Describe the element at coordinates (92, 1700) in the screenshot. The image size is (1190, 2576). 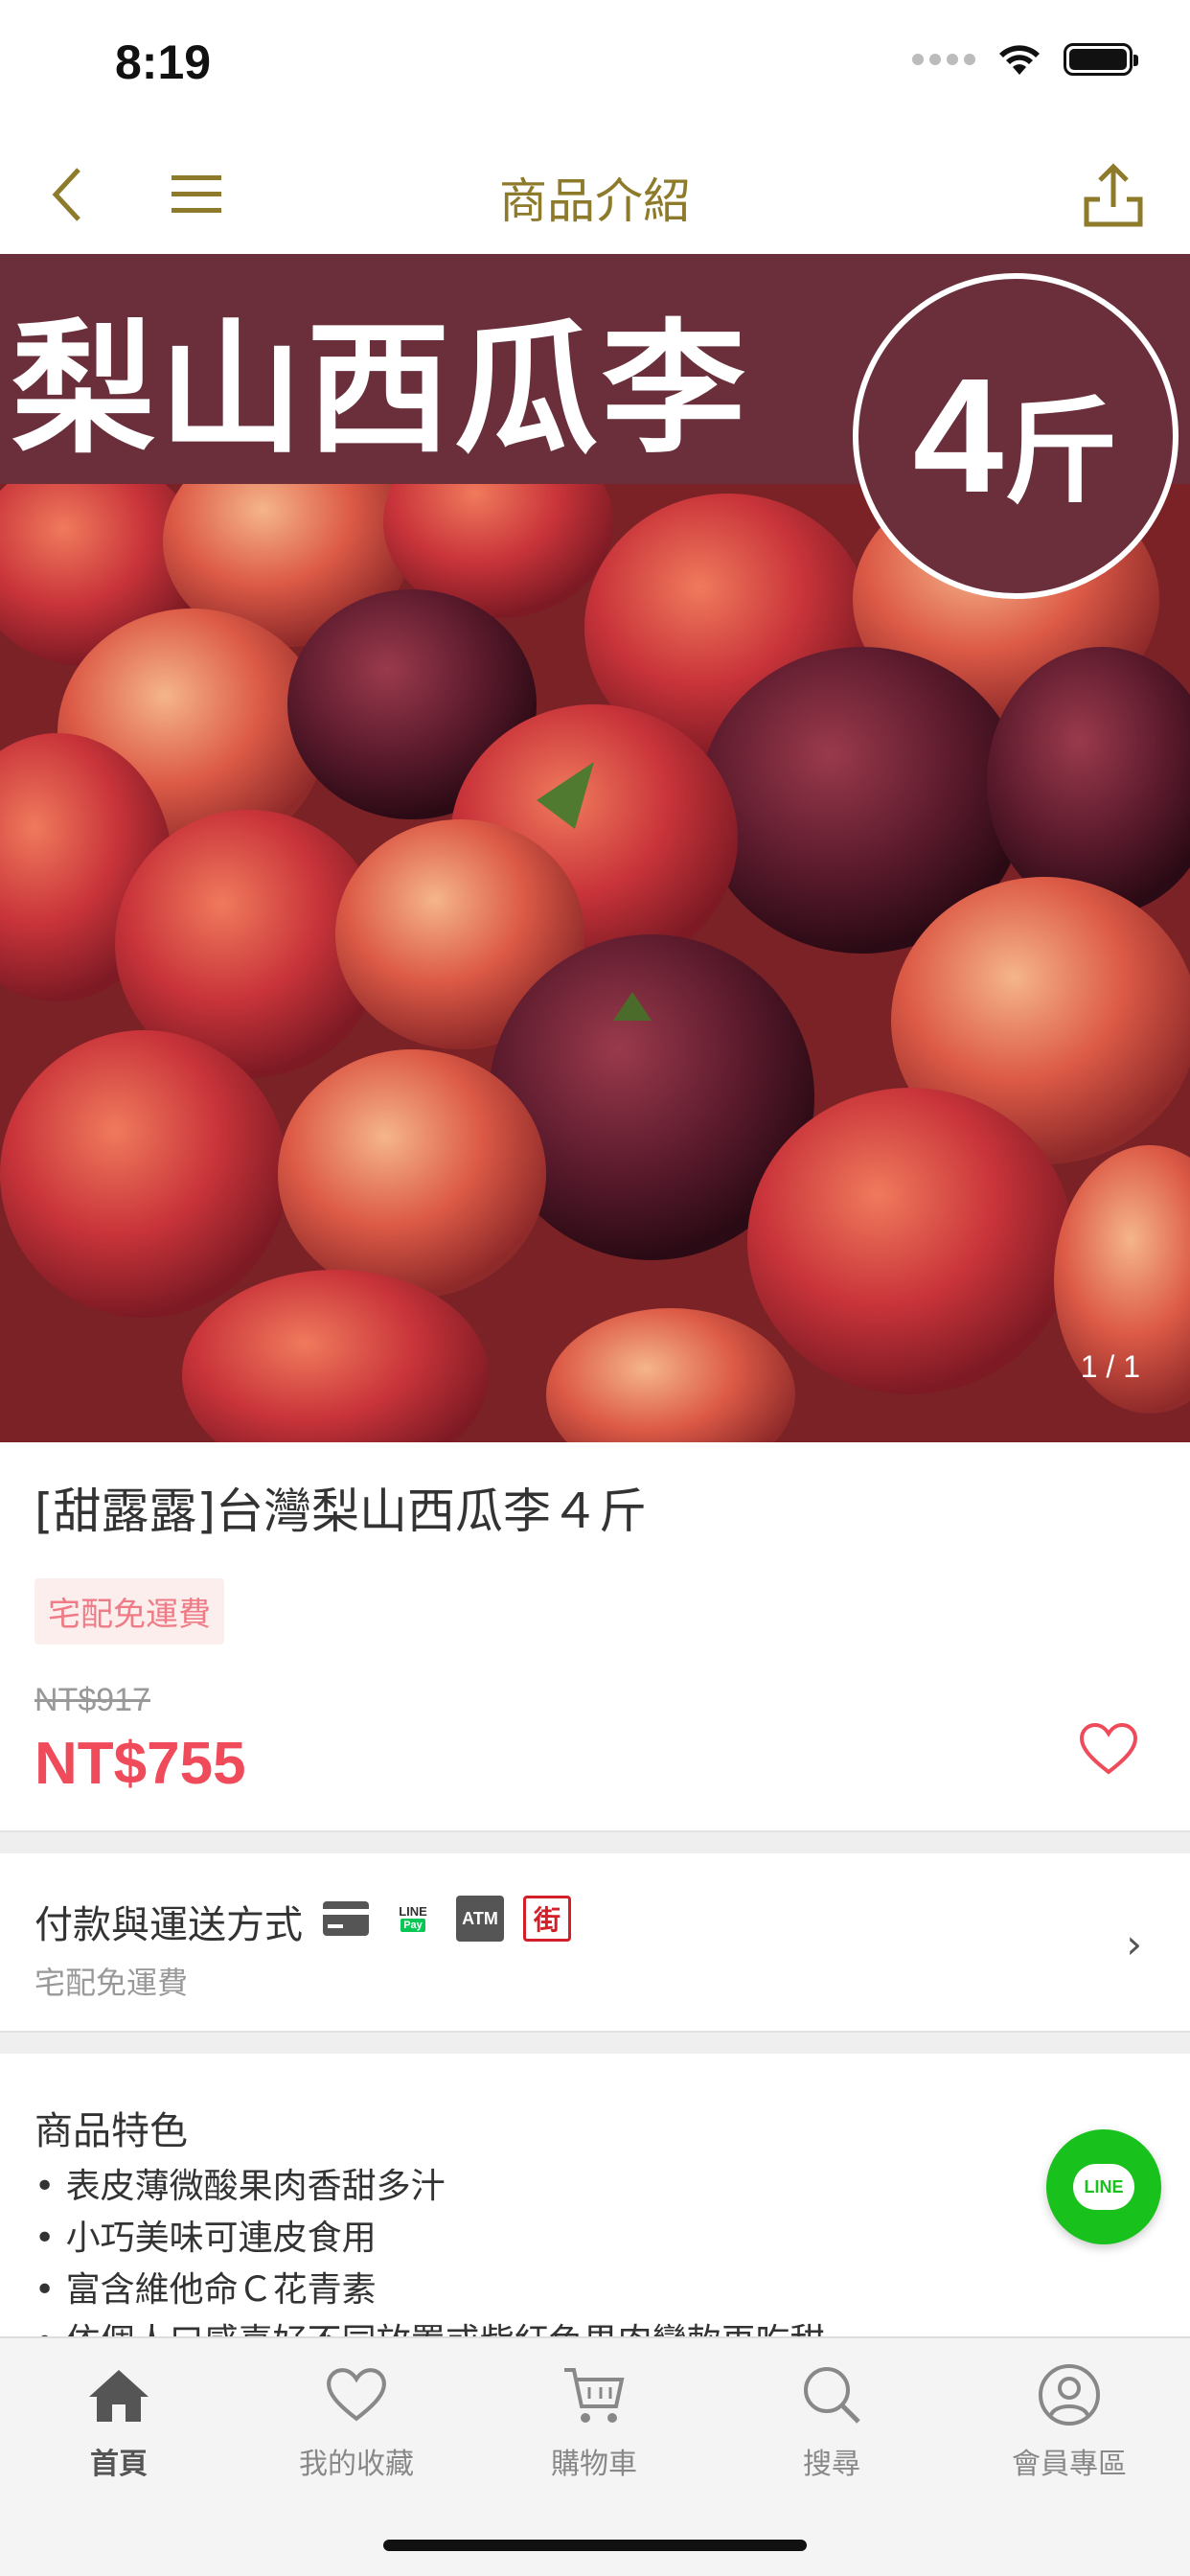
I see `original-price: NT$917` at that location.